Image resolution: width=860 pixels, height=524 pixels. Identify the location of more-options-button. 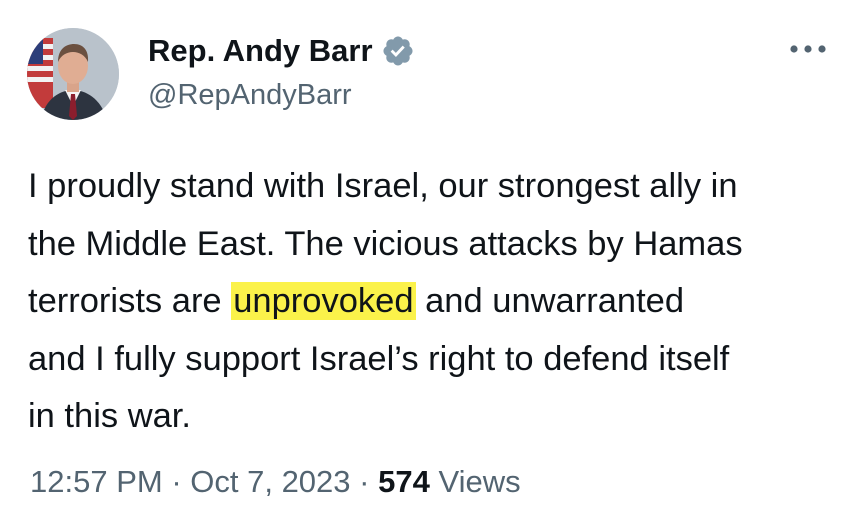
(808, 49).